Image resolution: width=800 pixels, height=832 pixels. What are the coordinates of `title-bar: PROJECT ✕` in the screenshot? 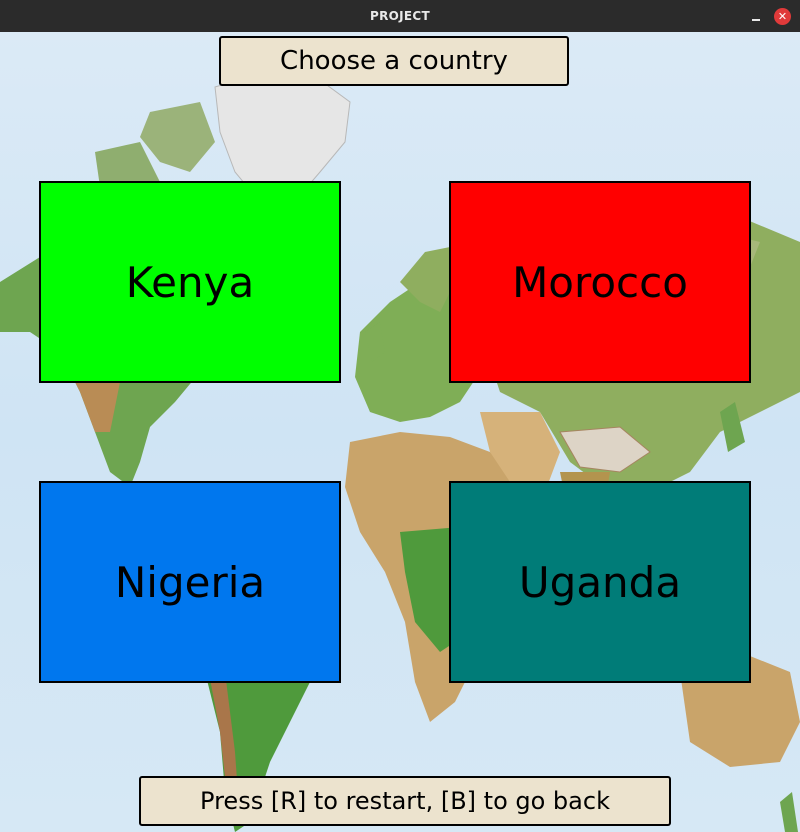 It's located at (400, 16).